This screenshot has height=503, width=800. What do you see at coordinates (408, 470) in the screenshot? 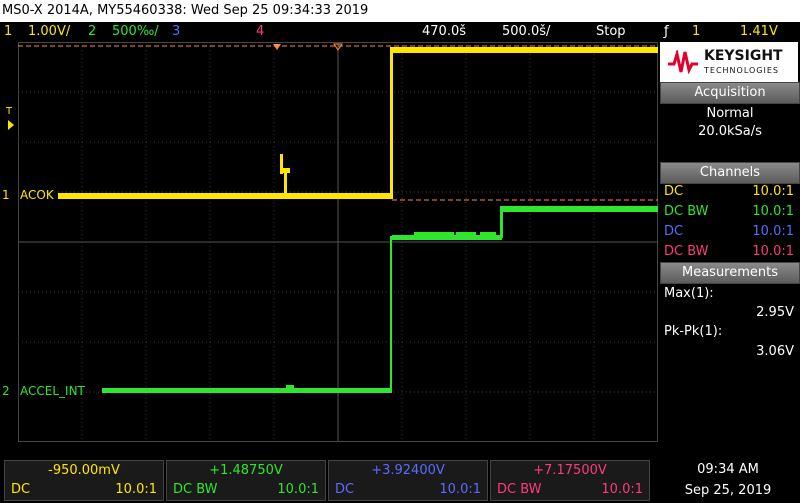
I see `ch3-offset: +3.92400V` at bounding box center [408, 470].